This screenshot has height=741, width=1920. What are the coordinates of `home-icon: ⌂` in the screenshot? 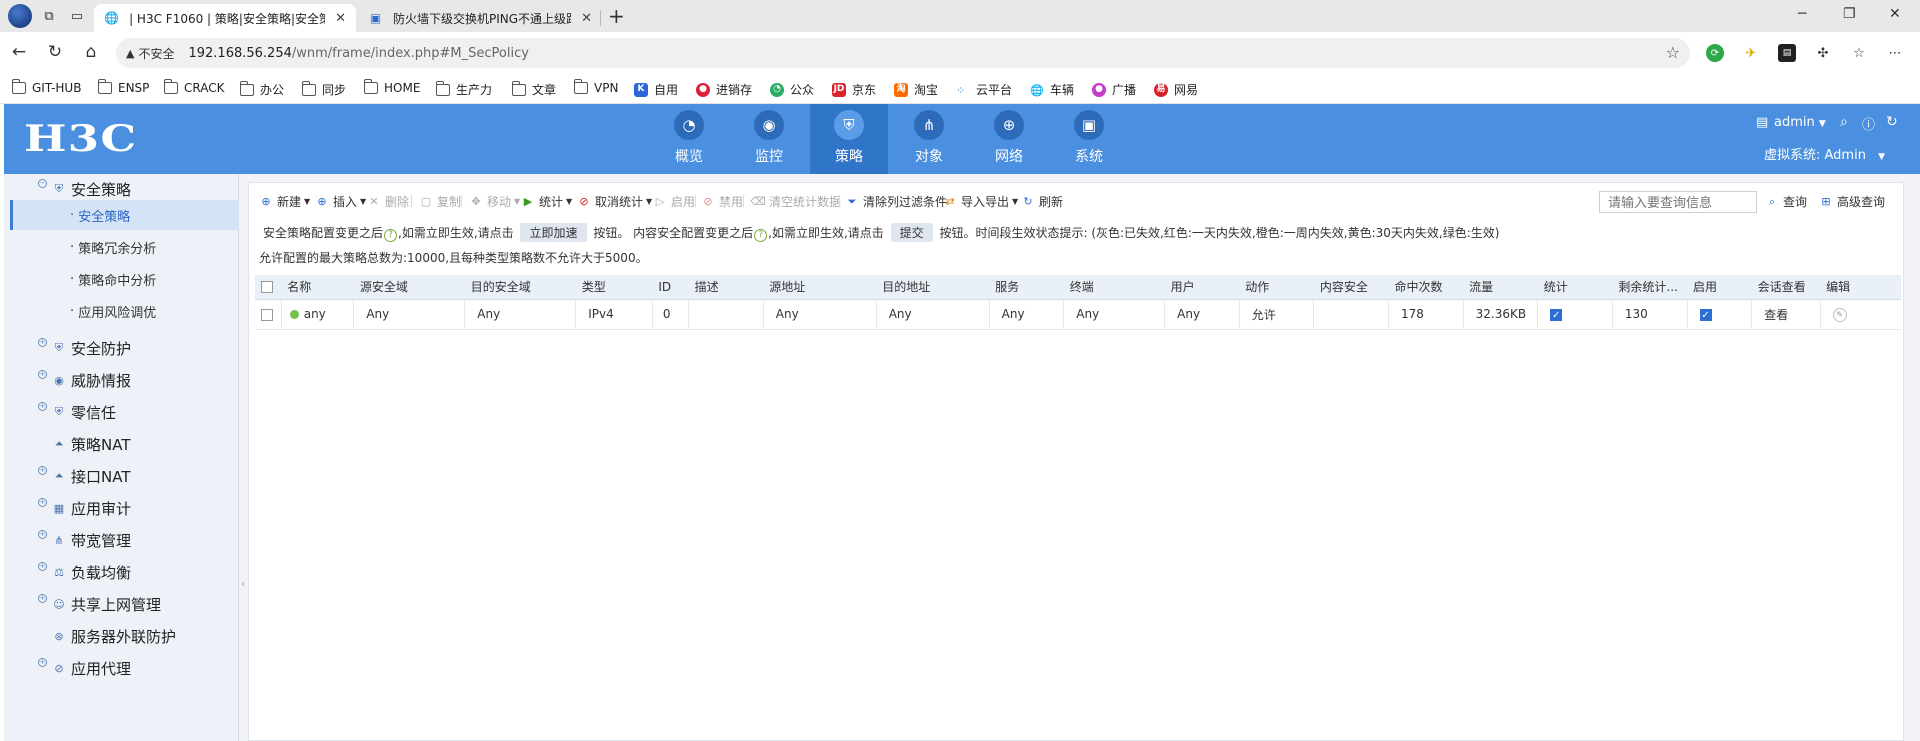 It's located at (91, 52).